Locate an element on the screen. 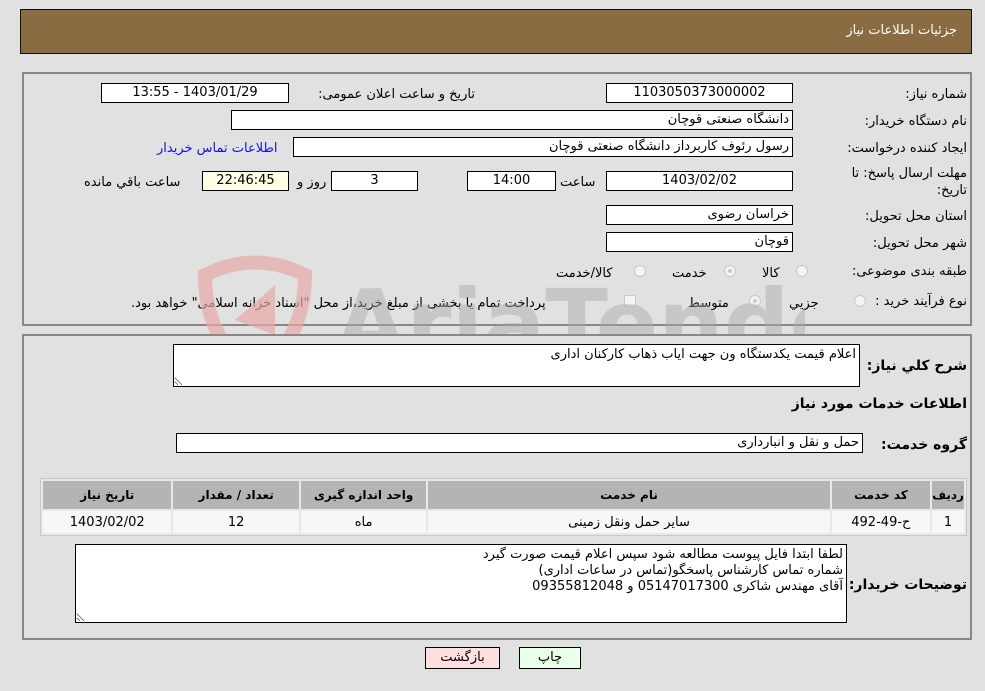 This screenshot has height=691, width=985. category-radio-service is located at coordinates (730, 271).